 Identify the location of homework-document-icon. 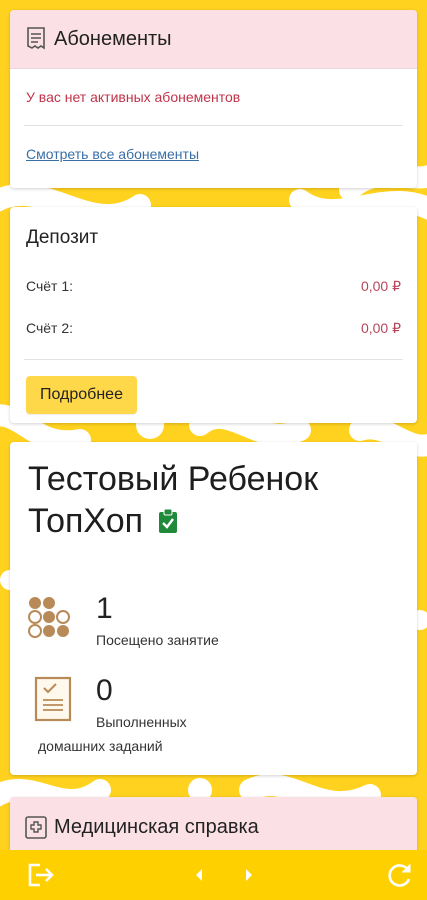
(54, 699).